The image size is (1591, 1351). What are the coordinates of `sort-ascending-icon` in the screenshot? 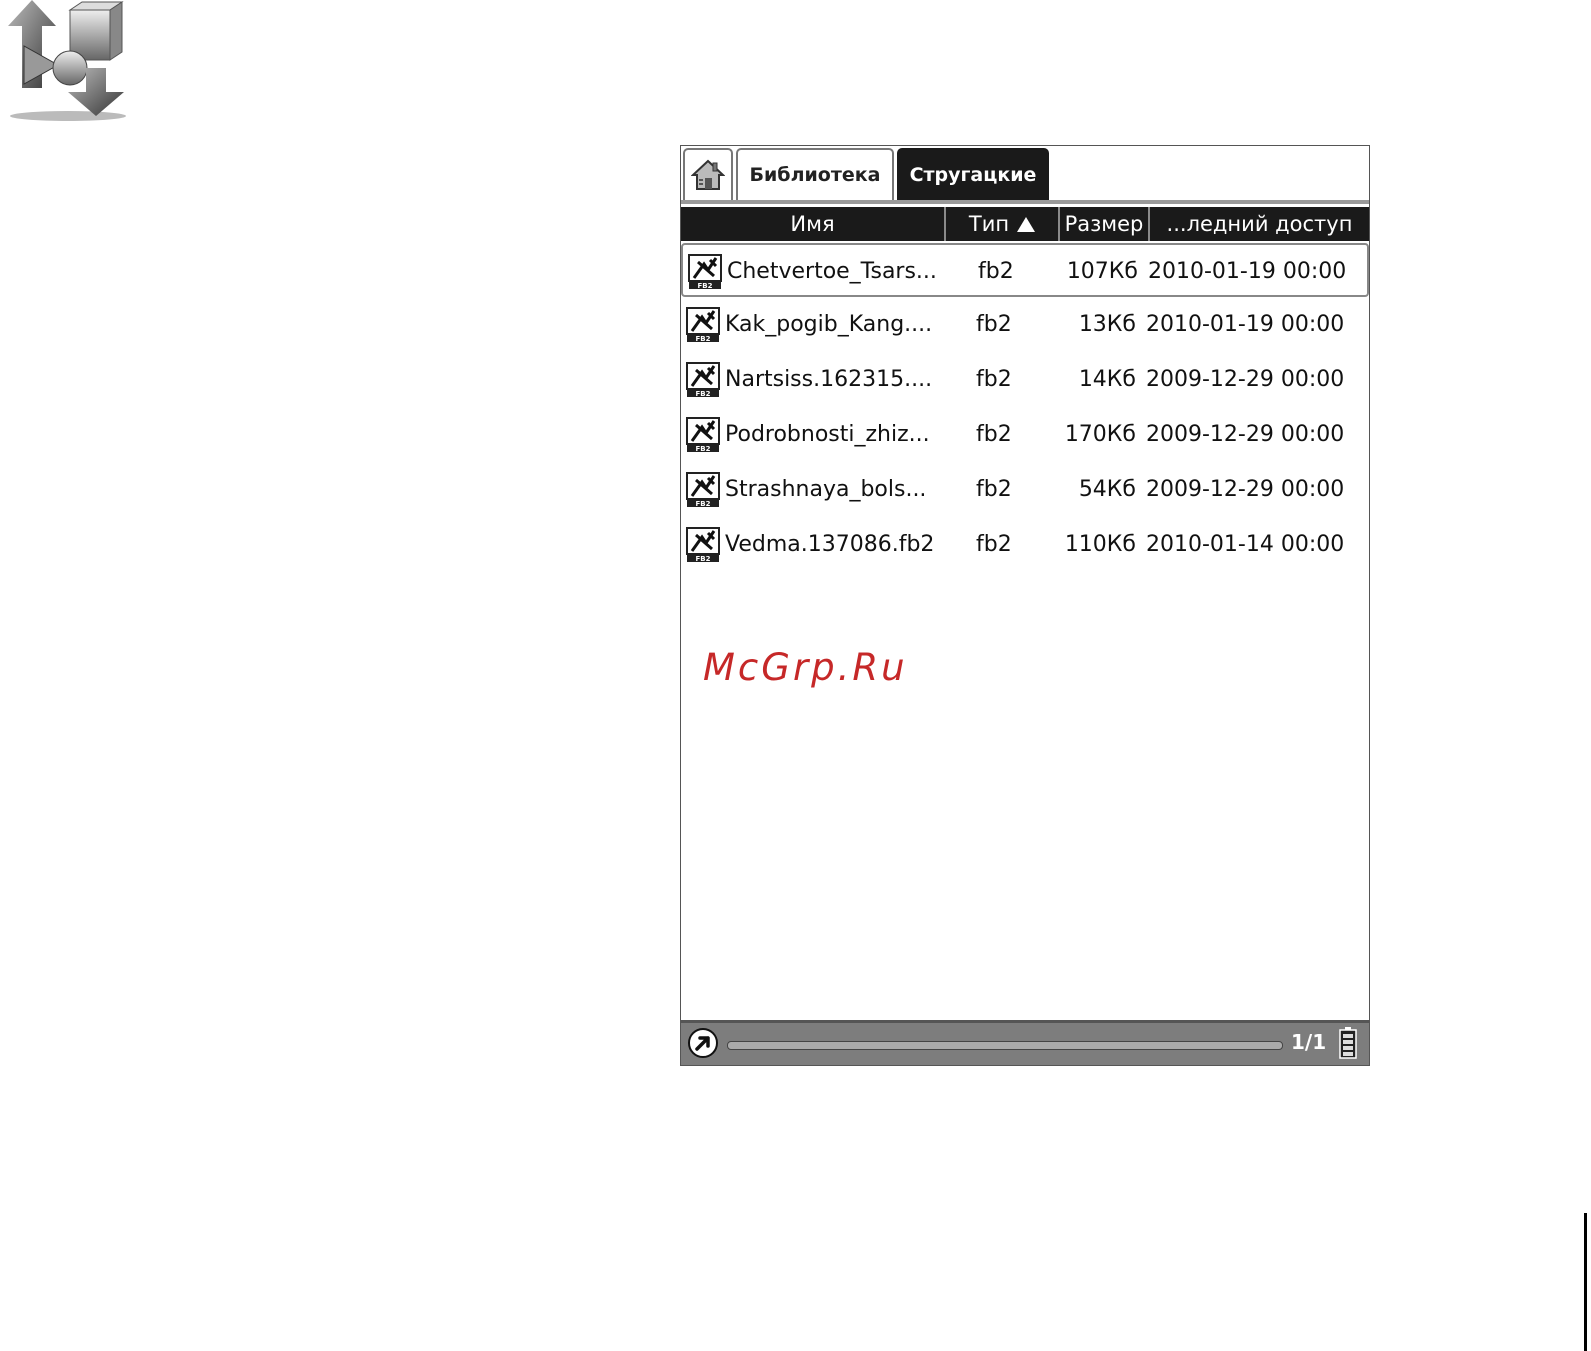 It's located at (1026, 224).